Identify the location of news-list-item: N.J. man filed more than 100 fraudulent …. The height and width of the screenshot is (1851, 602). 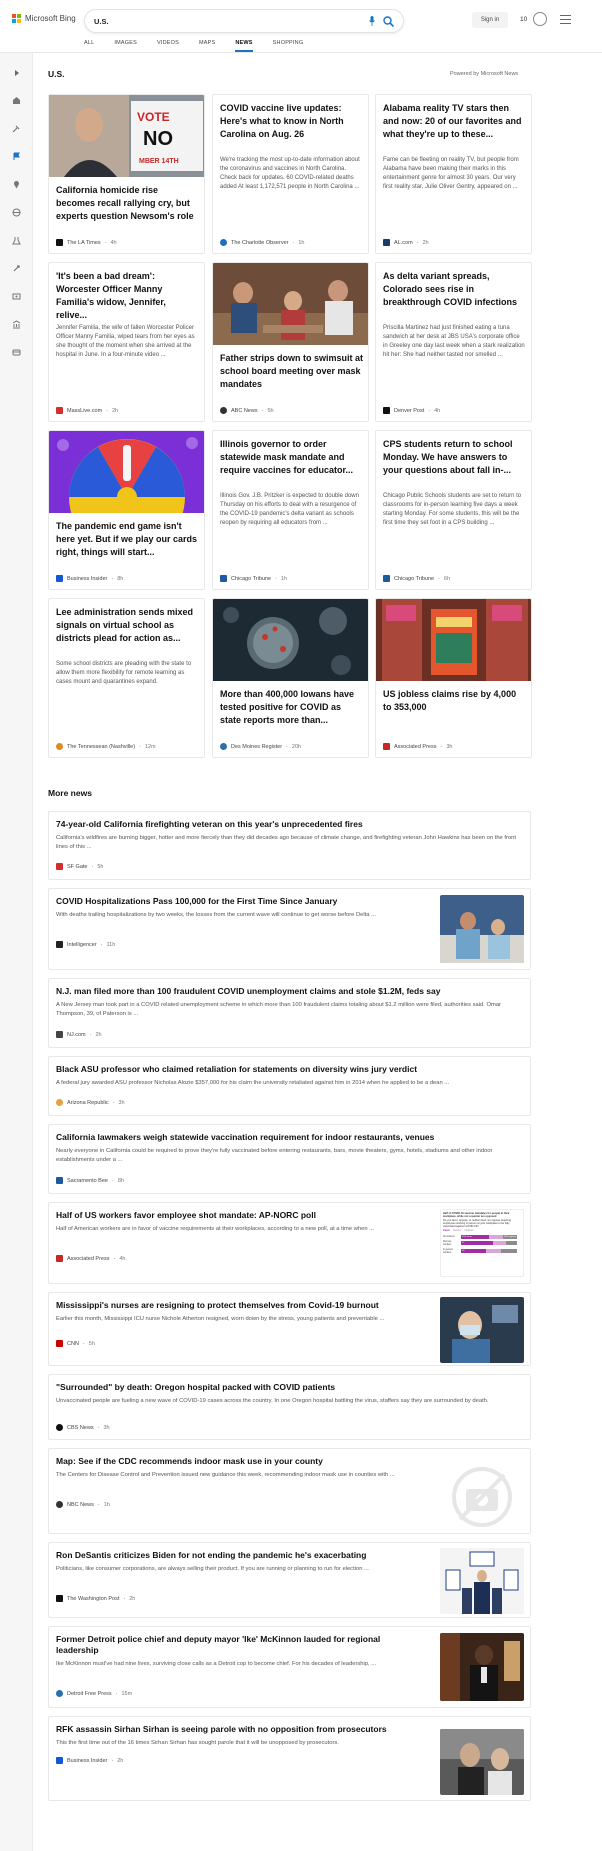
(289, 1013).